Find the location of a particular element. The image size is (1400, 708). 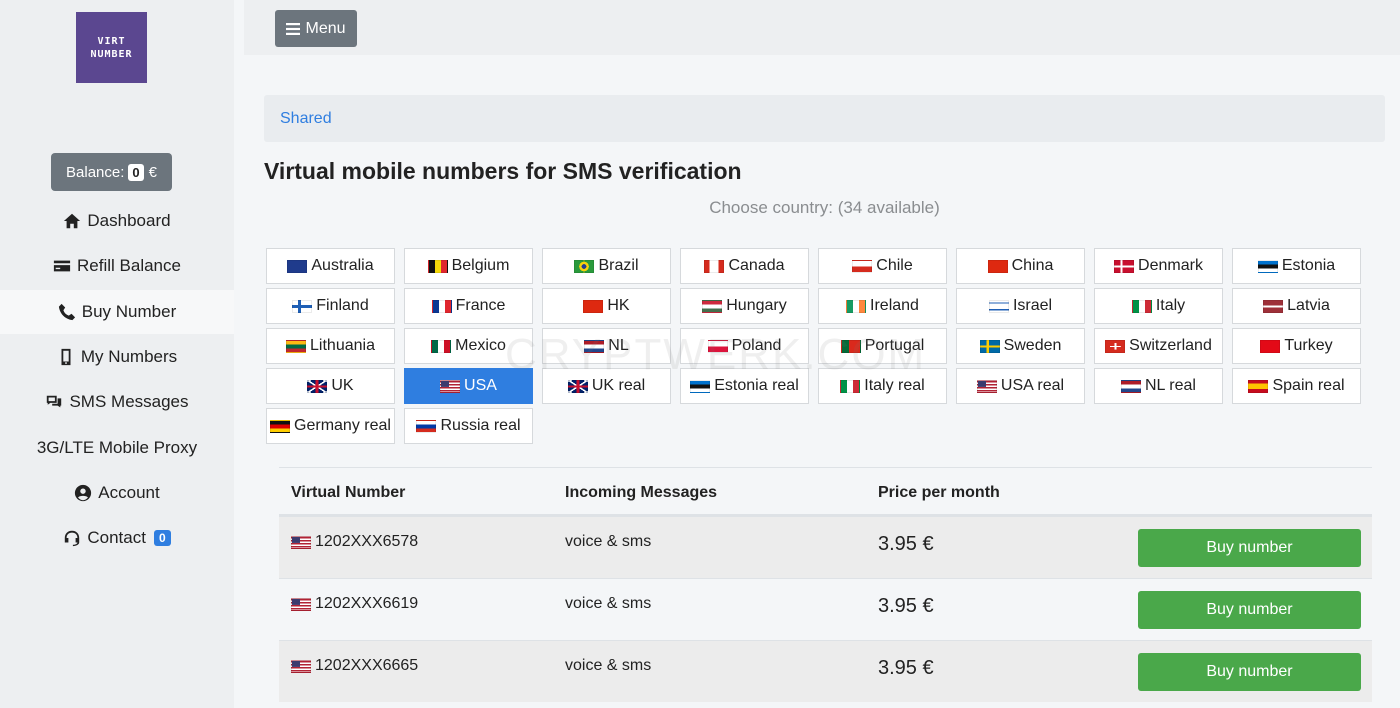

country-button-turkey: Turkey is located at coordinates (1296, 346).